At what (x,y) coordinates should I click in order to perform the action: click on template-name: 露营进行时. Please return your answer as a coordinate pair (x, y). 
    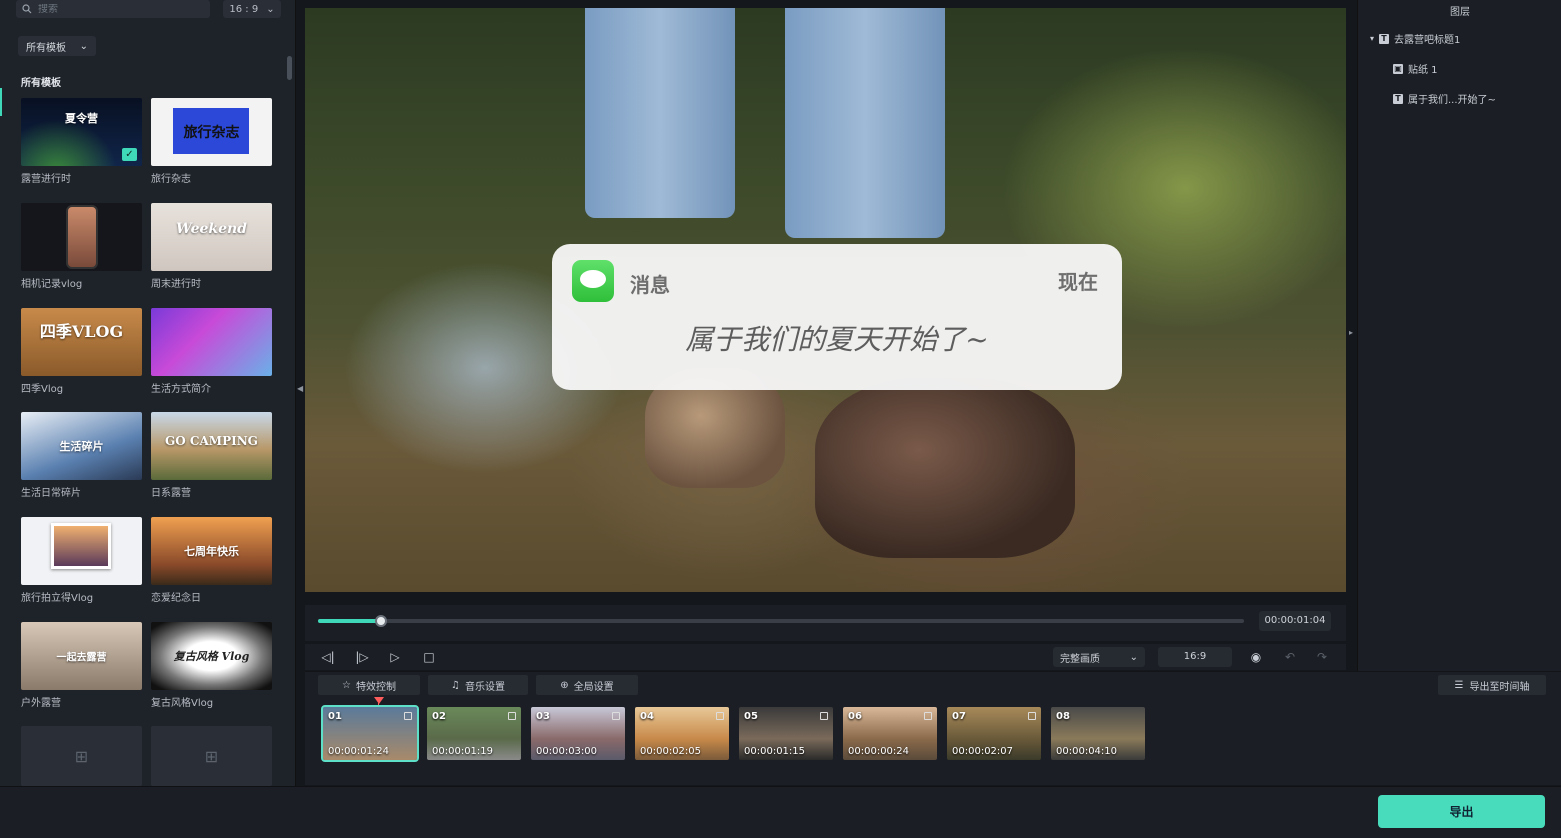
    Looking at the image, I should click on (46, 179).